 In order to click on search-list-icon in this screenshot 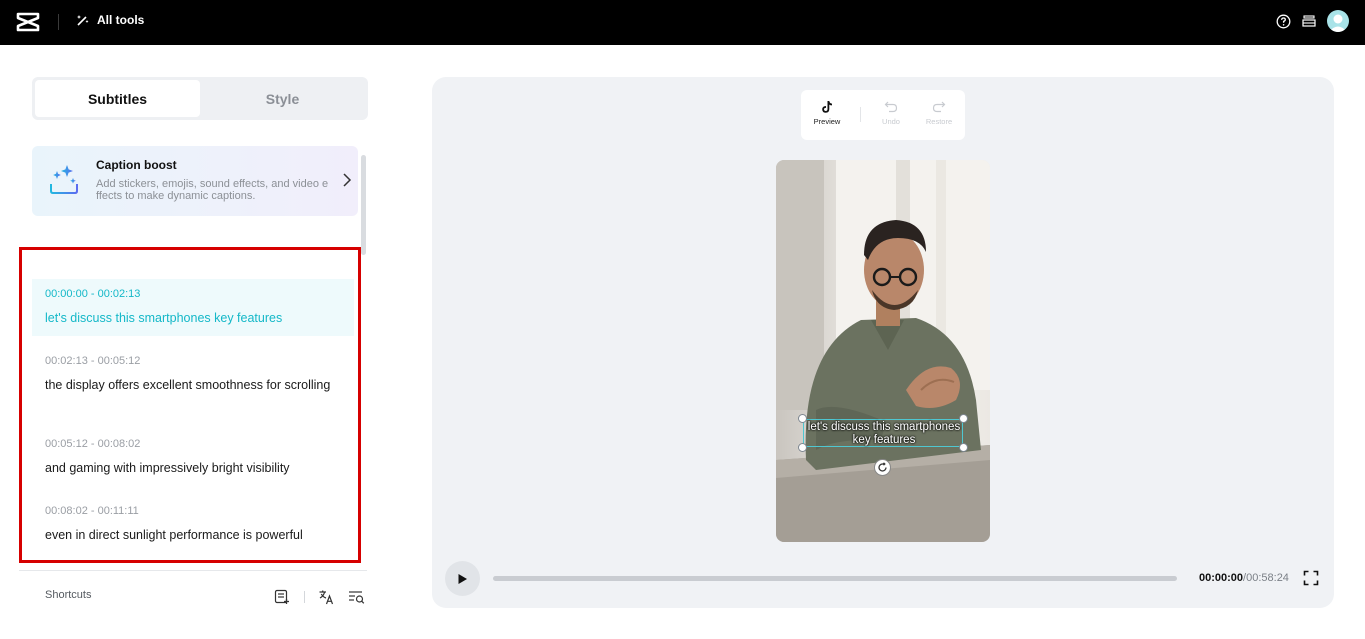, I will do `click(356, 597)`.